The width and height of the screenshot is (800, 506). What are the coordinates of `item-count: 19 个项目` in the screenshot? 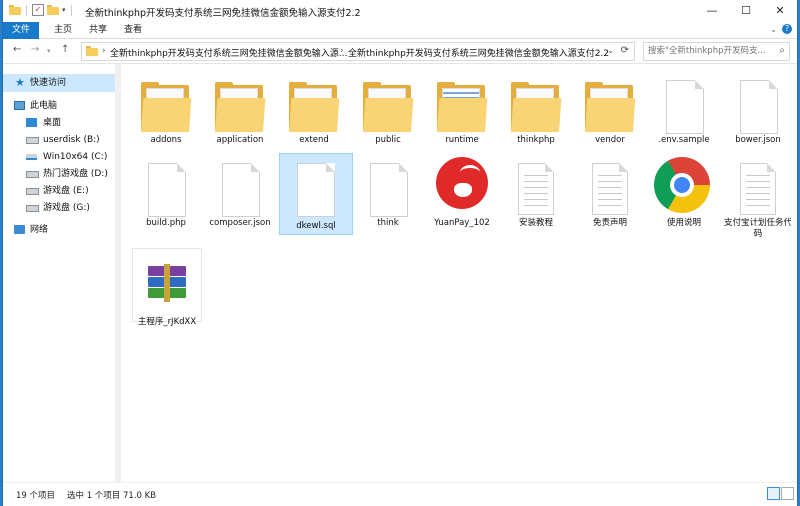 It's located at (36, 496).